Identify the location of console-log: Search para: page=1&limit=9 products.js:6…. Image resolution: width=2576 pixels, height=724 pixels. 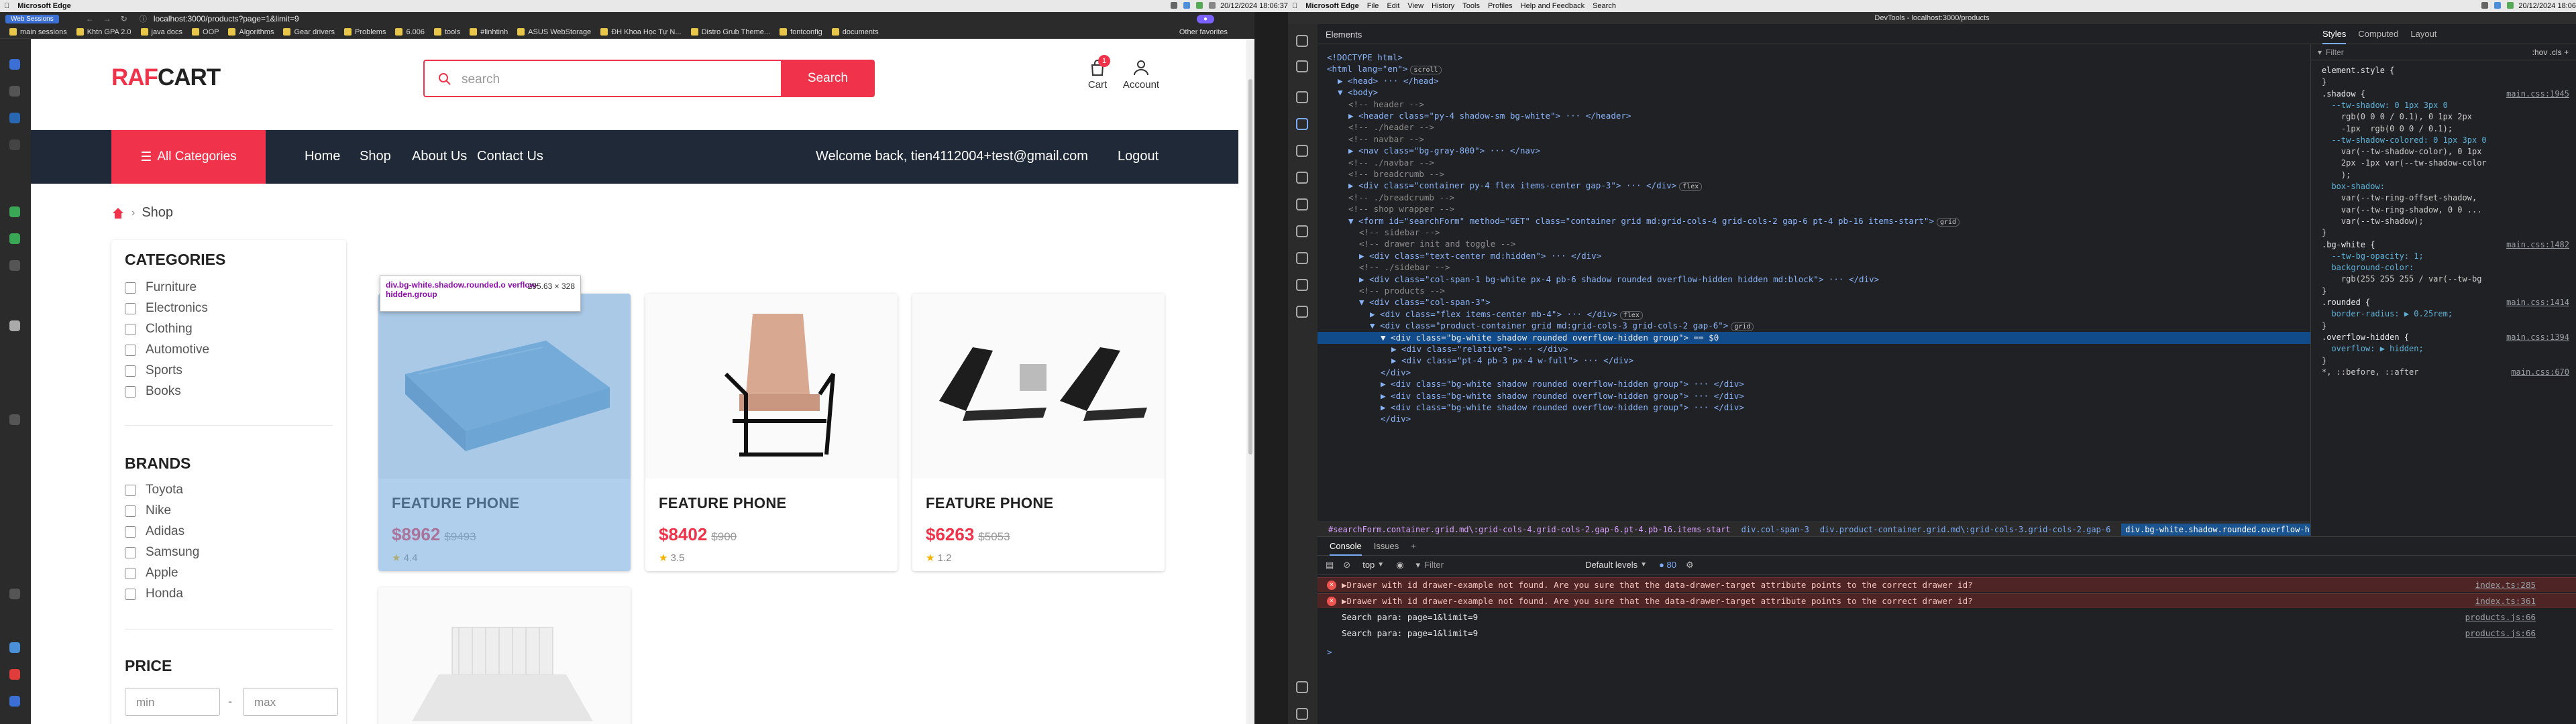
(1947, 616).